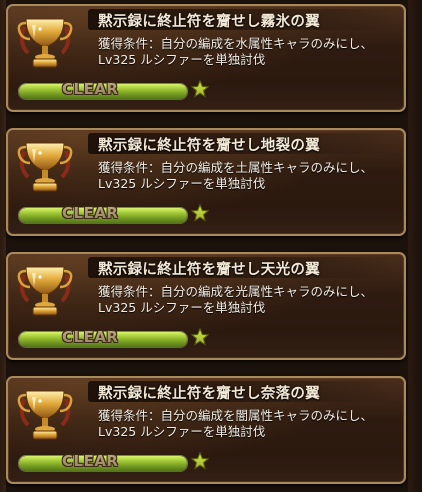 The height and width of the screenshot is (492, 422). What do you see at coordinates (209, 22) in the screenshot?
I see `achievement-title: 黙示録に終止符を齎せし霧氷の翼` at bounding box center [209, 22].